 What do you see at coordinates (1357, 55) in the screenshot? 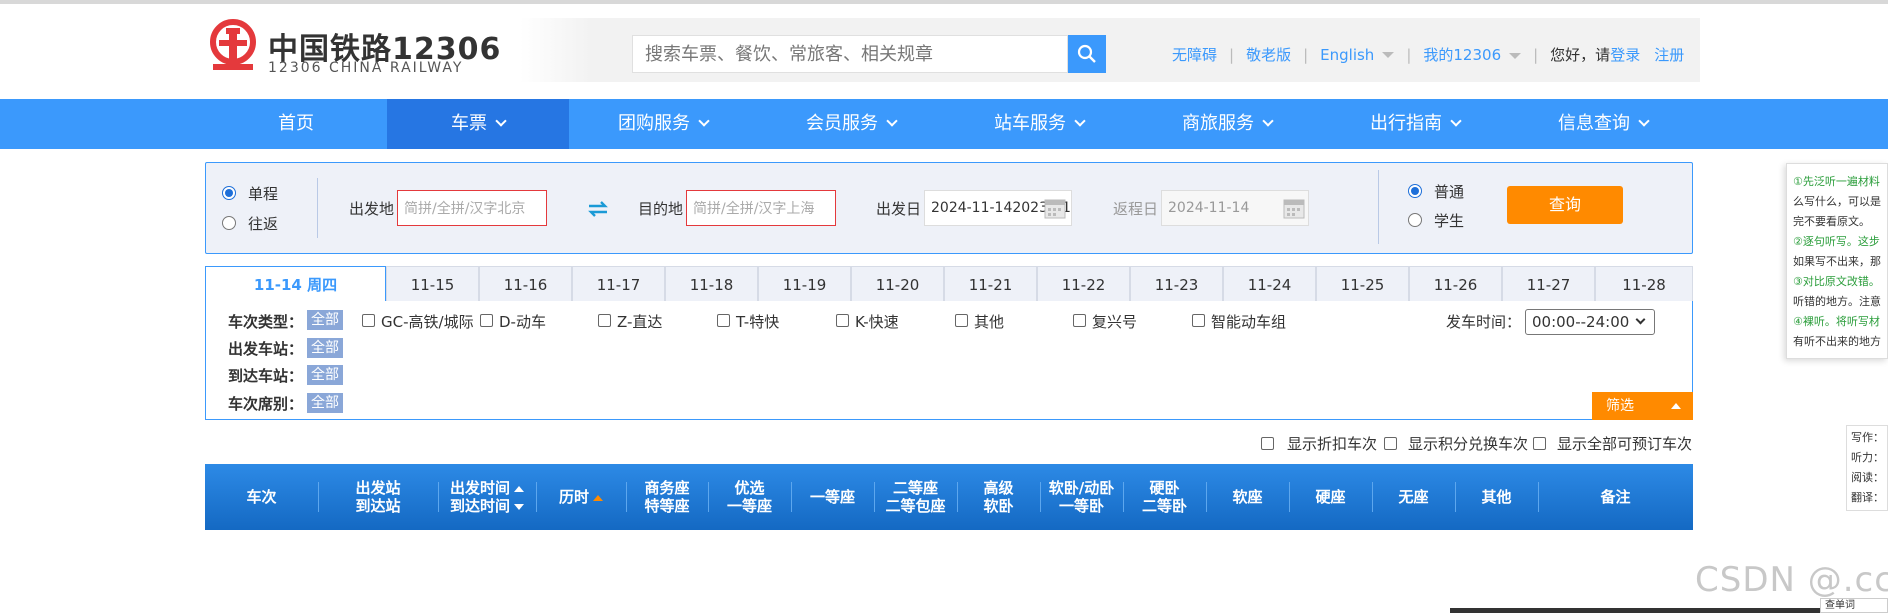
I see `language-dropdown: English` at bounding box center [1357, 55].